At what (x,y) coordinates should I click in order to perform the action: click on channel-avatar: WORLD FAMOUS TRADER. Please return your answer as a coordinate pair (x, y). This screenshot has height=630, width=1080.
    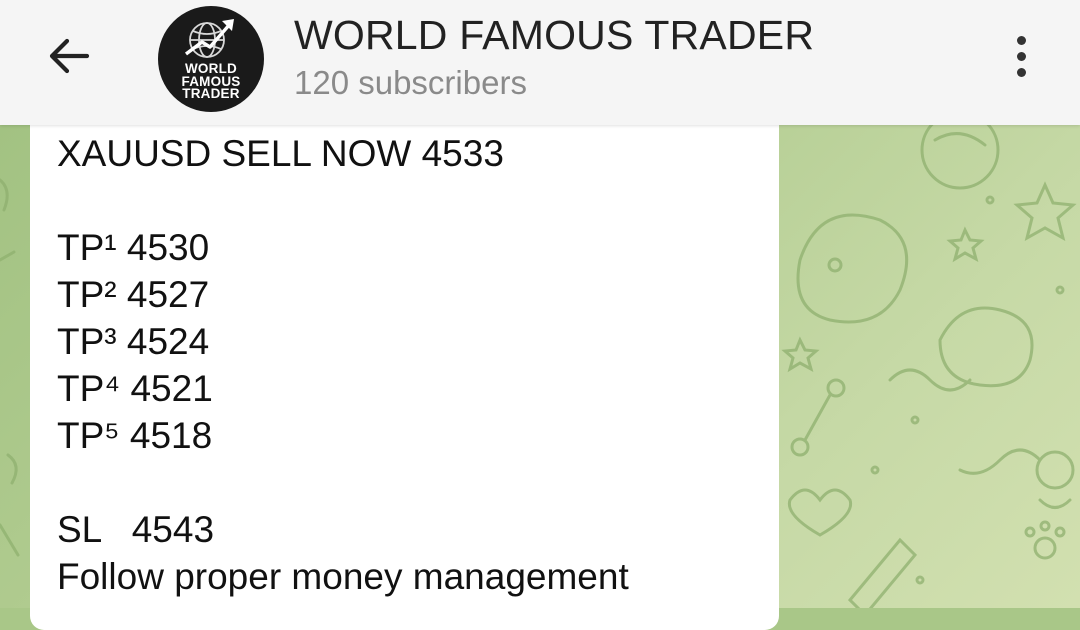
    Looking at the image, I should click on (211, 59).